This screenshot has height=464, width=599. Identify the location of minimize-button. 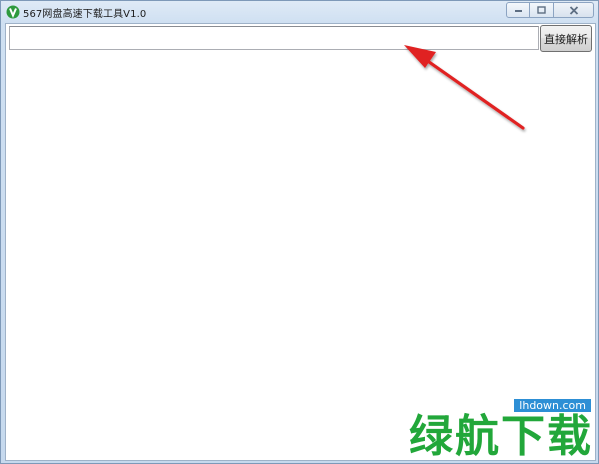
(518, 10).